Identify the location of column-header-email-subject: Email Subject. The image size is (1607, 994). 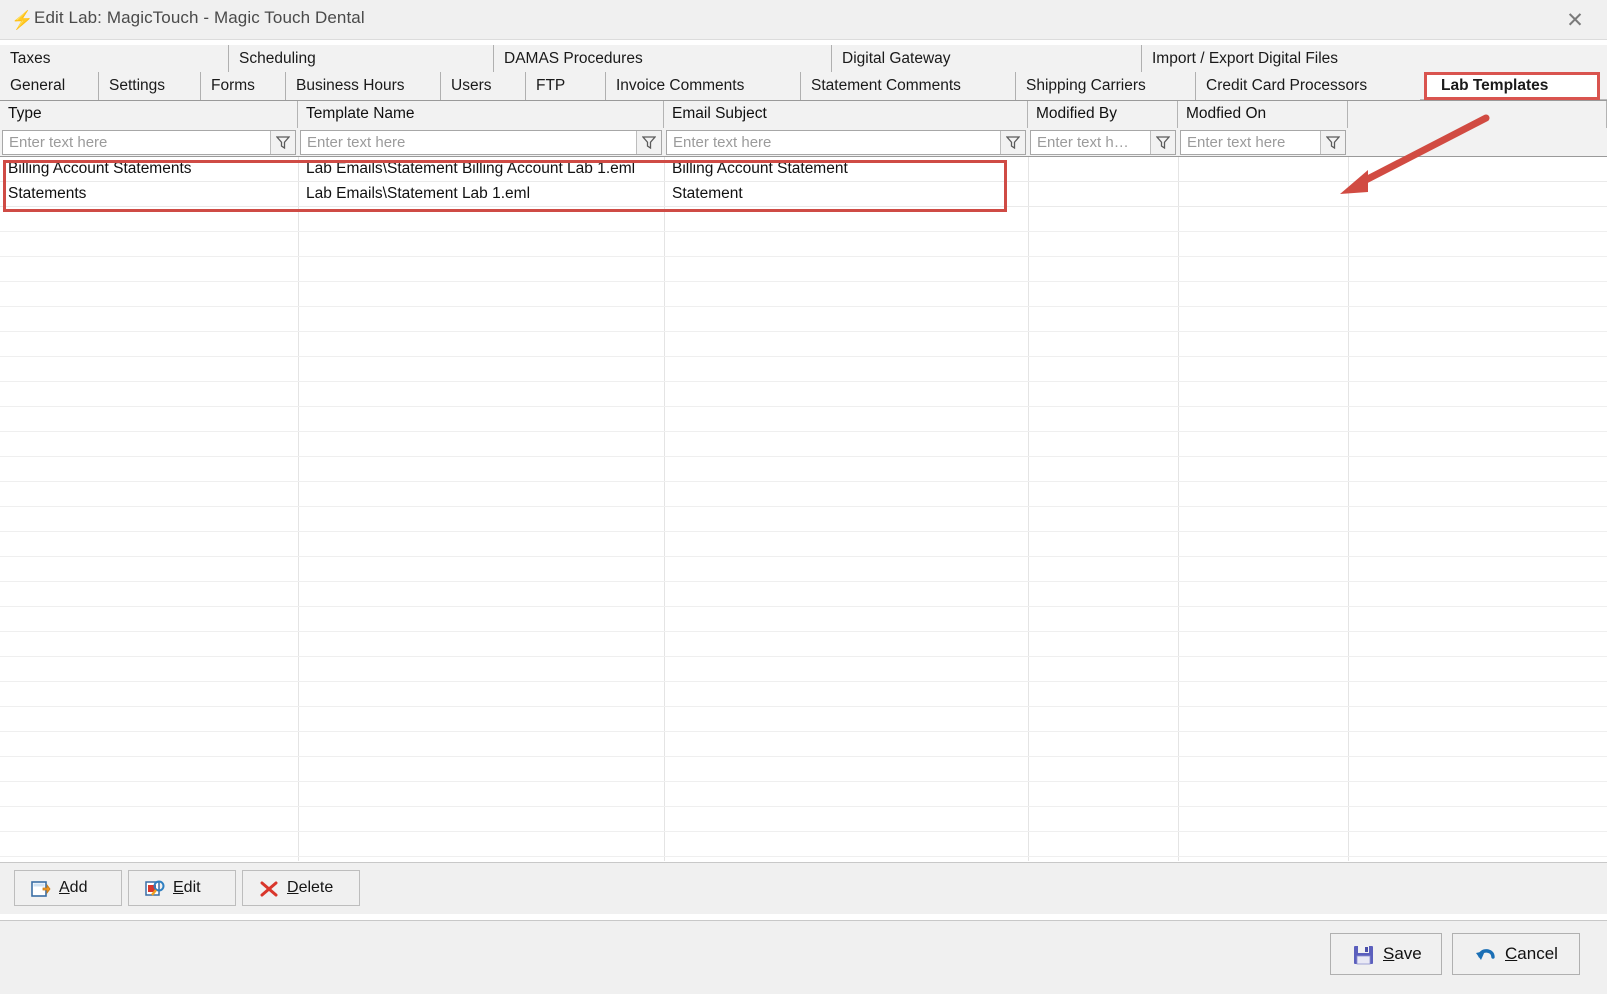
(846, 114).